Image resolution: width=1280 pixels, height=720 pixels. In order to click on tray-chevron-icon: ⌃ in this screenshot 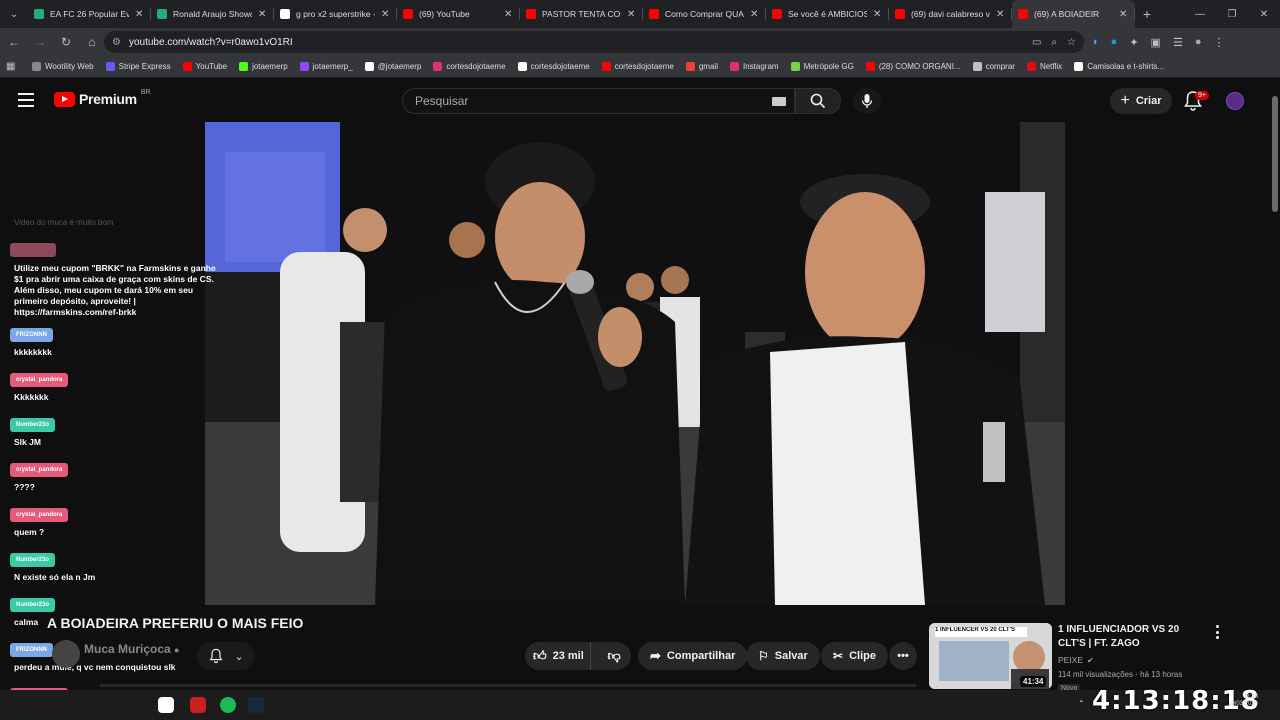, I will do `click(1081, 703)`.